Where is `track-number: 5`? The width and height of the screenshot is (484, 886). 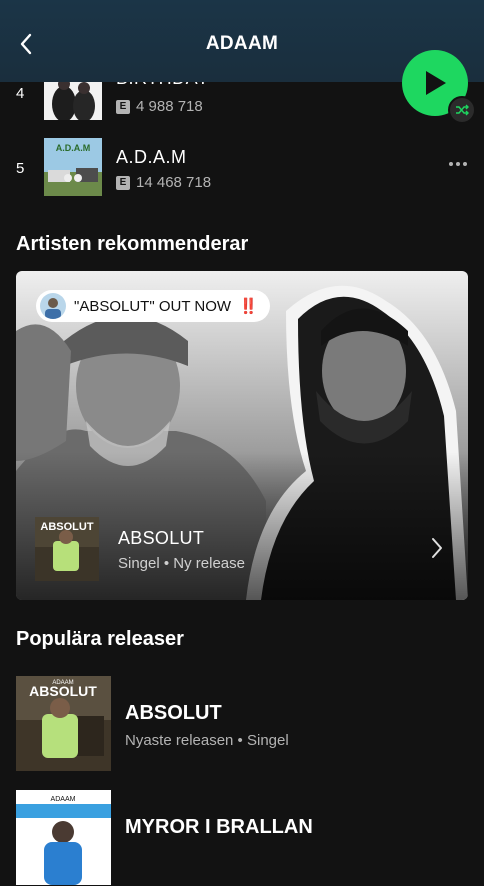 track-number: 5 is located at coordinates (20, 168).